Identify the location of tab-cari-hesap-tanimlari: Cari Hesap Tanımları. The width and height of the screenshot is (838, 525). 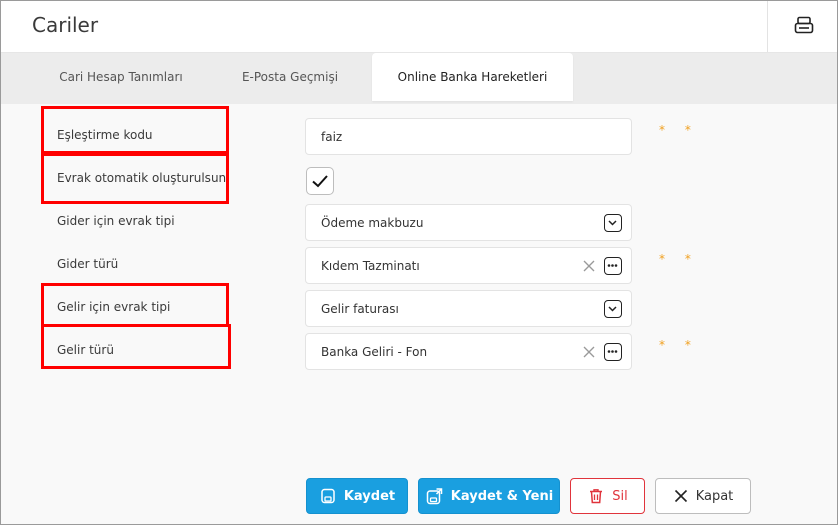
(121, 77).